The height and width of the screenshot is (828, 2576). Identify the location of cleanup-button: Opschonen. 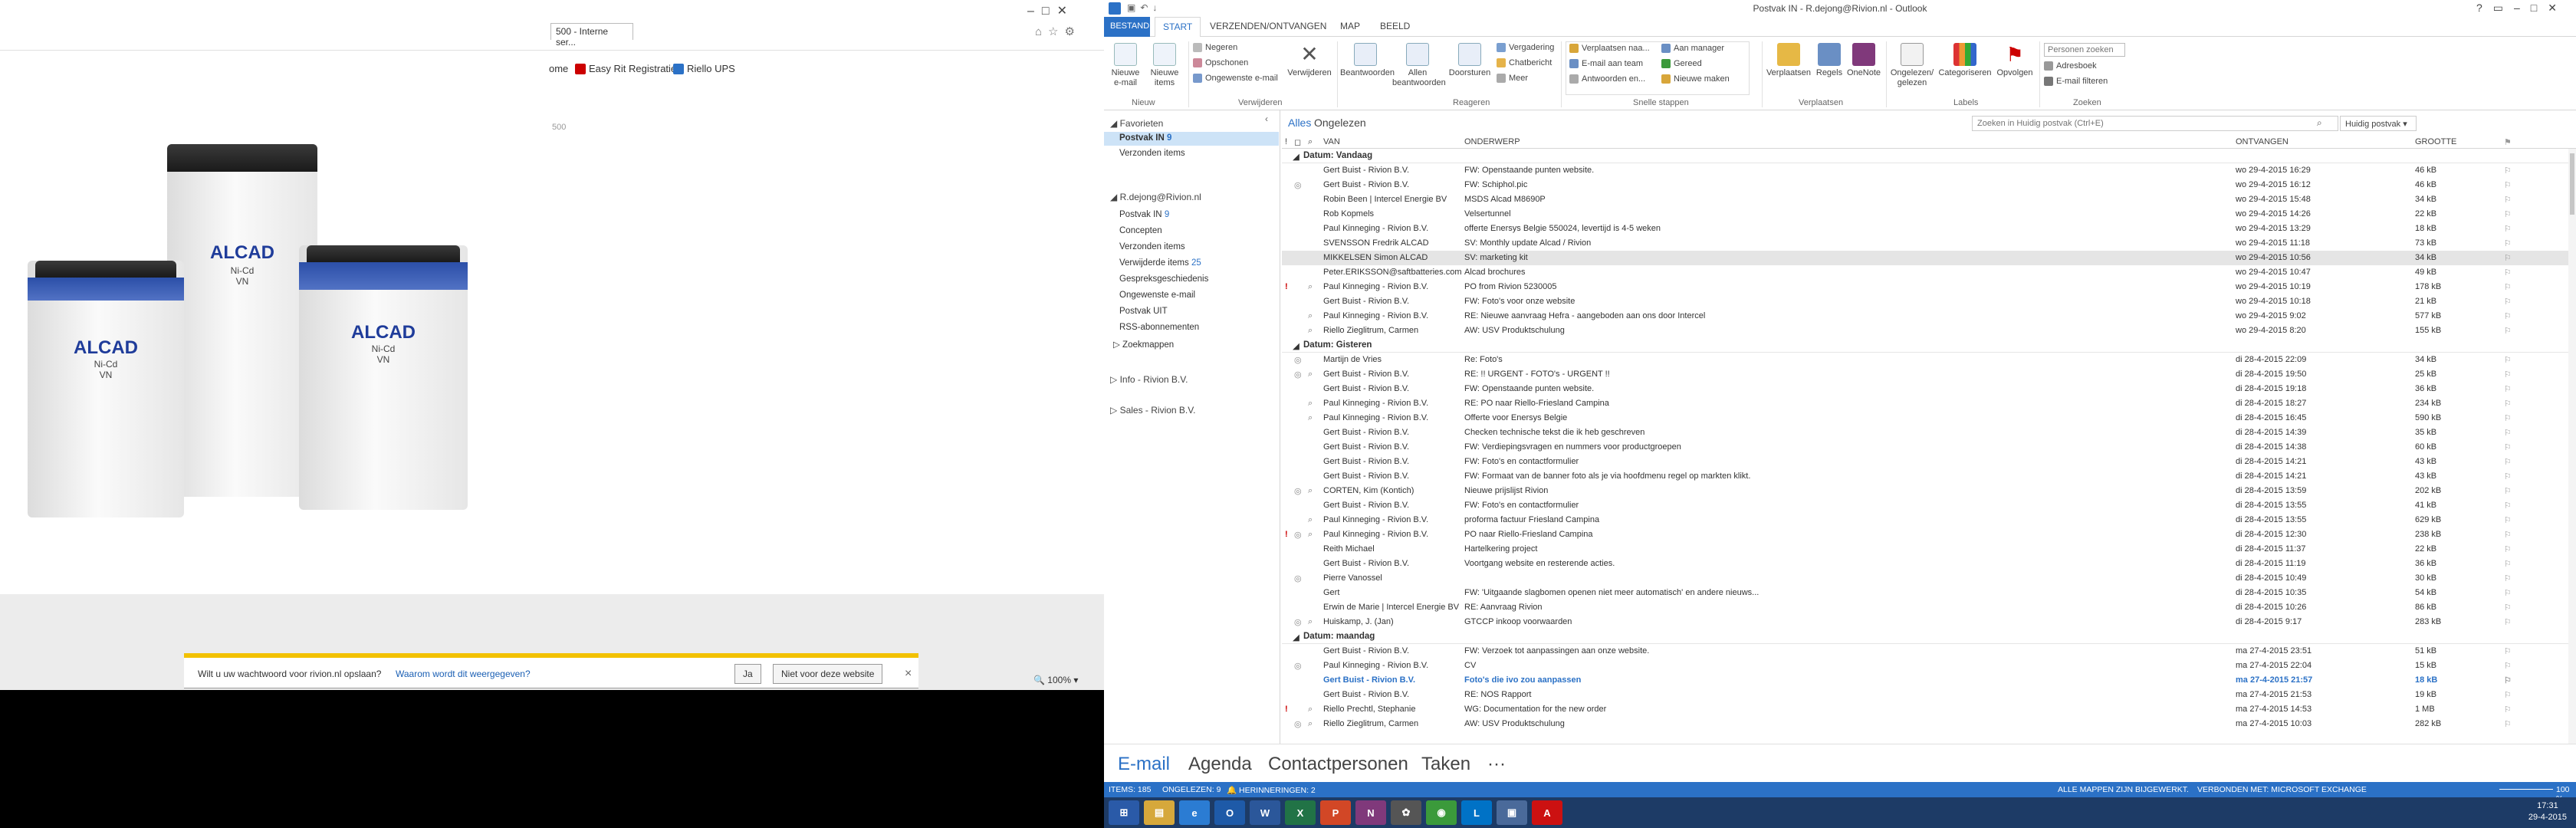
(1221, 62).